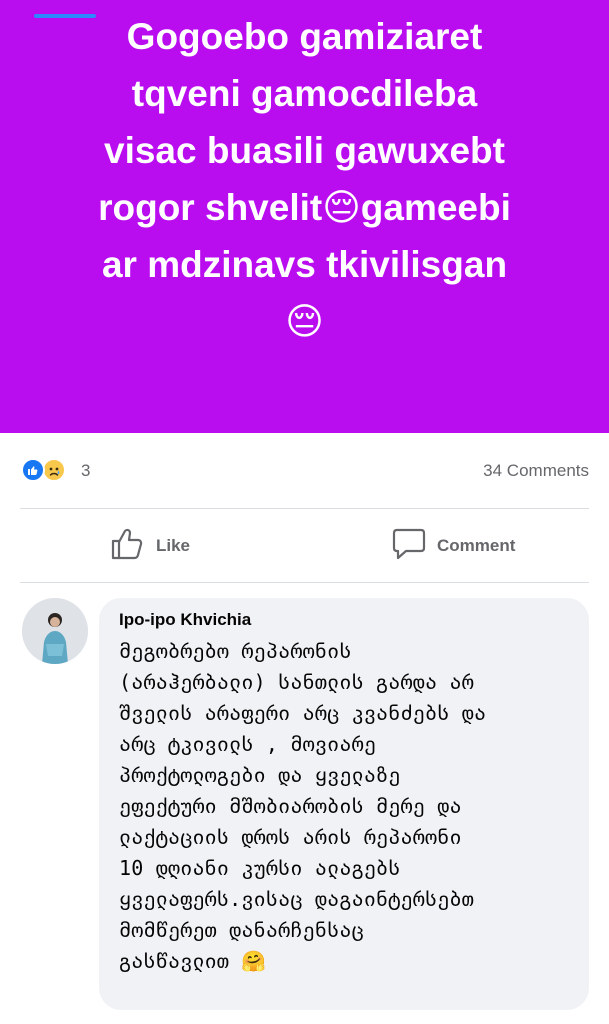 The width and height of the screenshot is (609, 1024). Describe the element at coordinates (55, 631) in the screenshot. I see `avatar` at that location.